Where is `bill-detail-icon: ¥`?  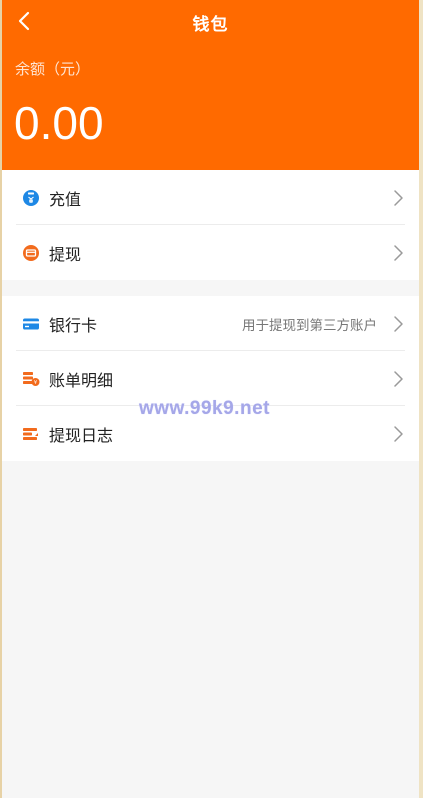 bill-detail-icon: ¥ is located at coordinates (31, 379).